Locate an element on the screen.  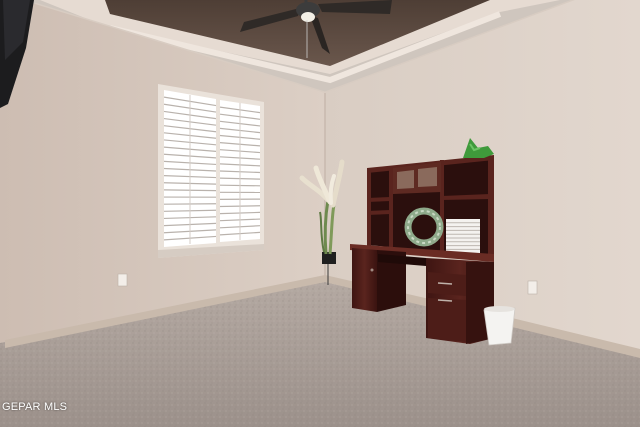
wastebasket is located at coordinates (499, 326).